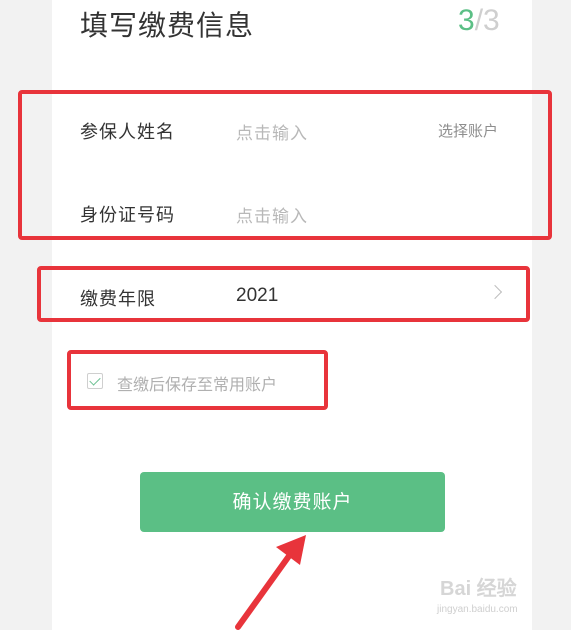  Describe the element at coordinates (272, 131) in the screenshot. I see `name-input: 点击输入` at that location.